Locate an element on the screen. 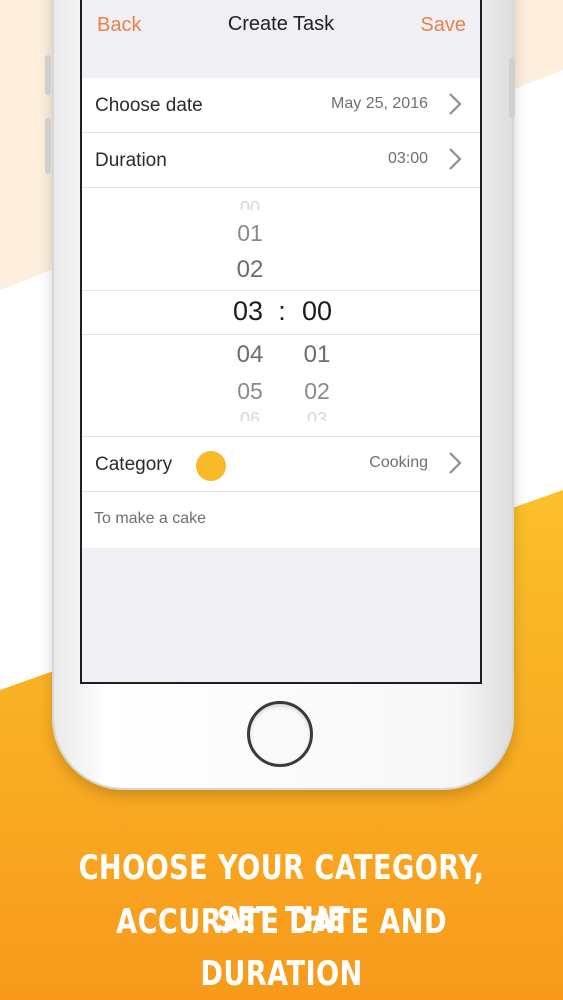  hour-option: 00 is located at coordinates (250, 204).